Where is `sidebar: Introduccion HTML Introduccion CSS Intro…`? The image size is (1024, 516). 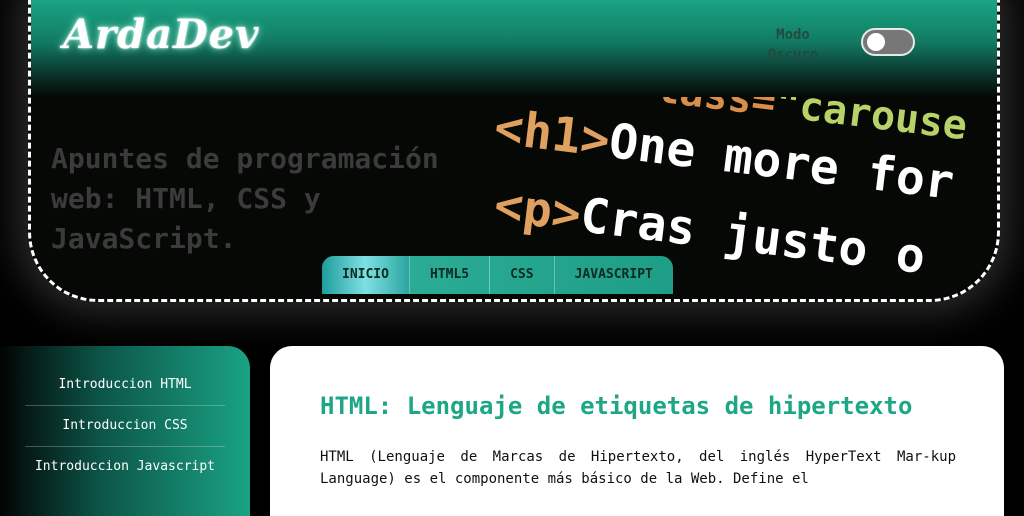
sidebar: Introduccion HTML Introduccion CSS Intro… is located at coordinates (125, 431).